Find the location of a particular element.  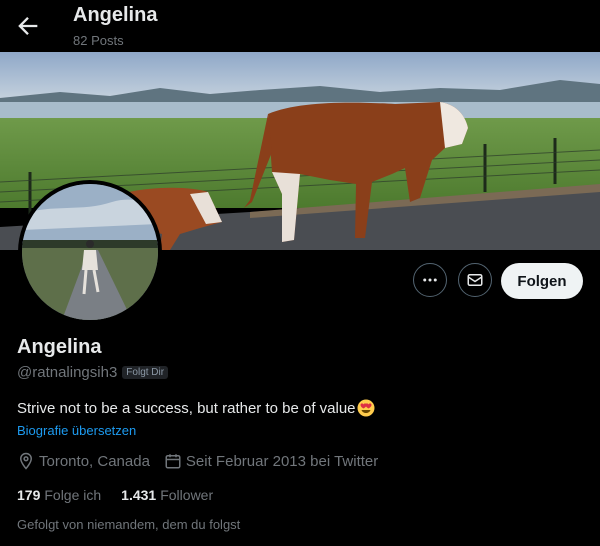

more-horizontal-icon is located at coordinates (430, 280).